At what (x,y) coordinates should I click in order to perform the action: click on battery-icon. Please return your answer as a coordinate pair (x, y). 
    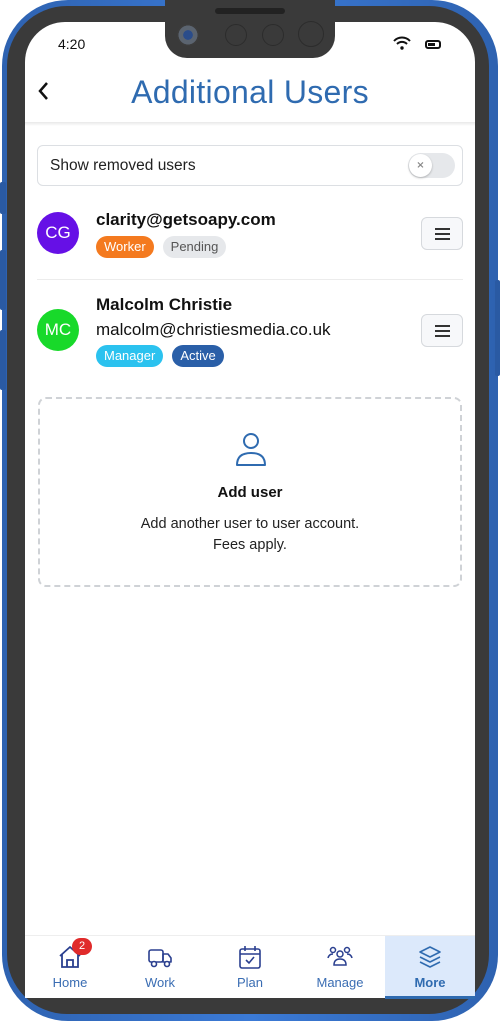
    Looking at the image, I should click on (433, 44).